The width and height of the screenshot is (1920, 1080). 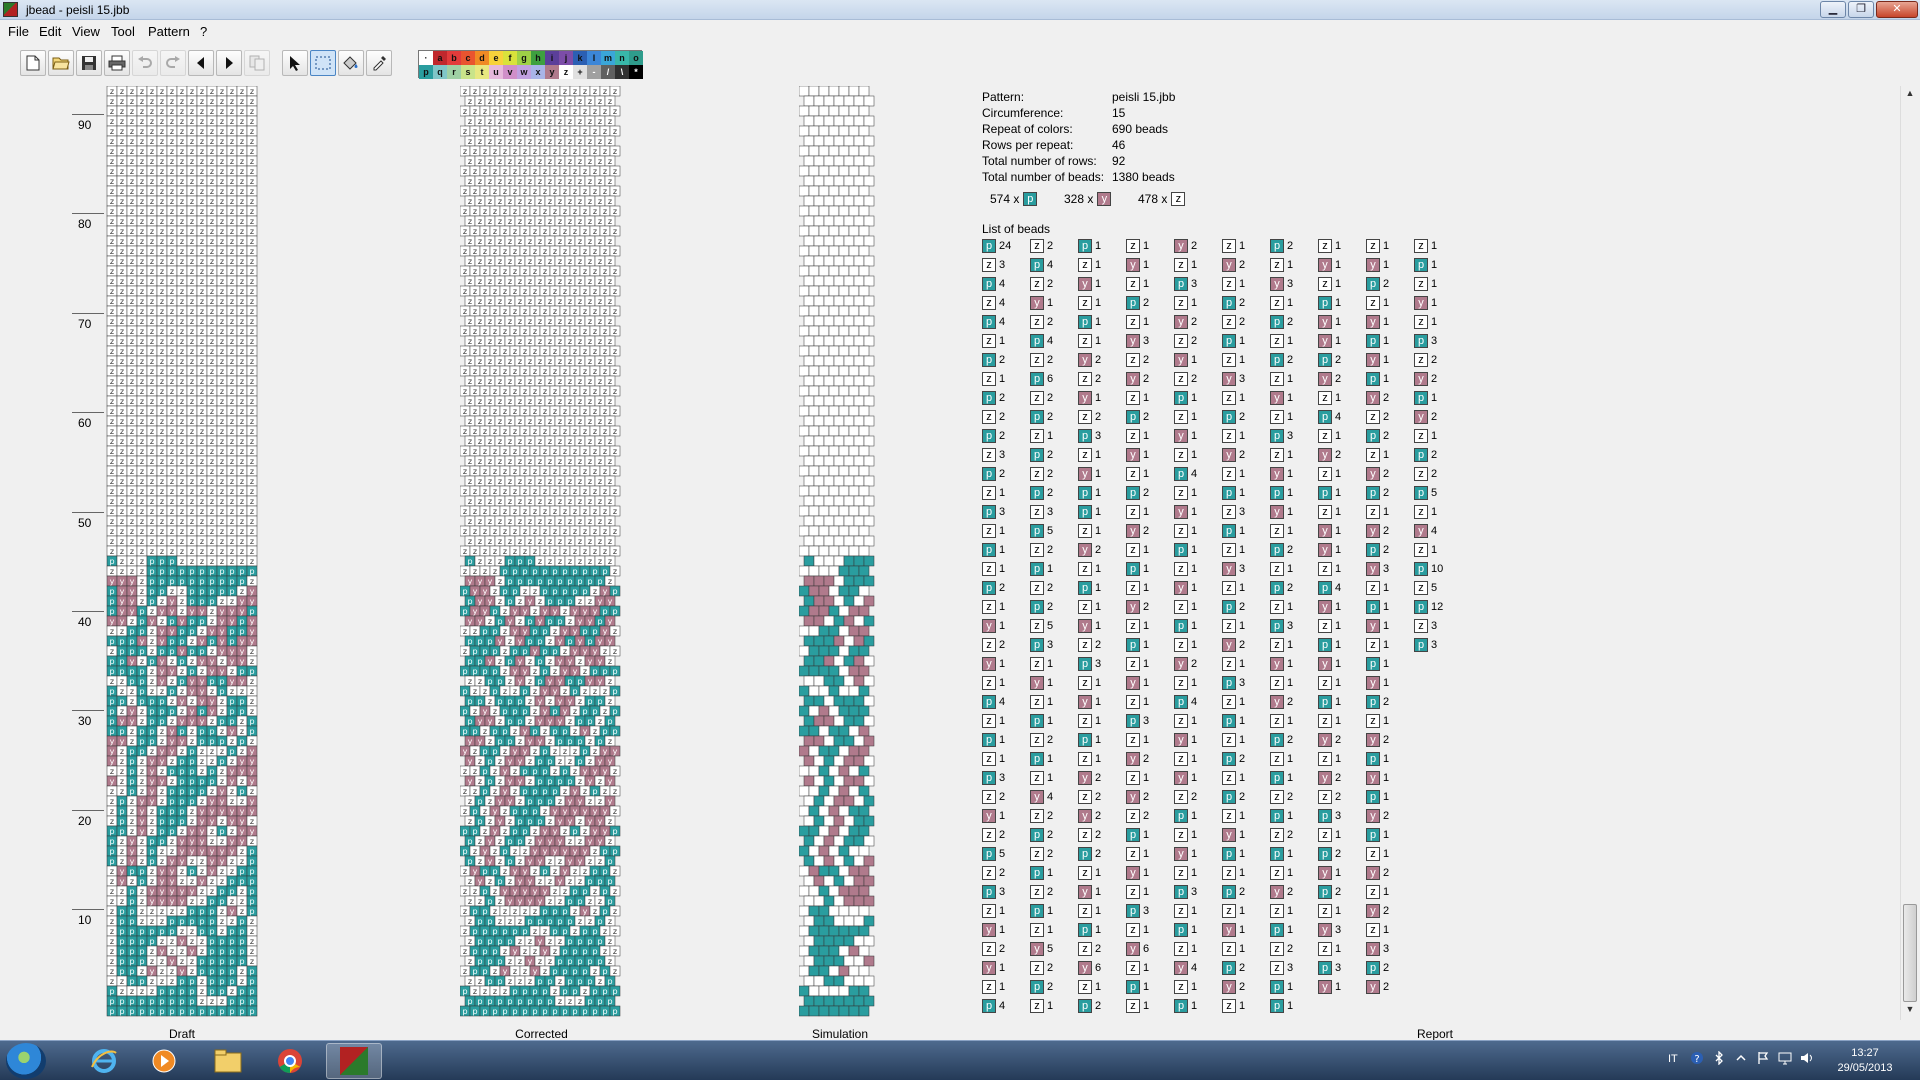 I want to click on palette-color-slash: /, so click(x=608, y=72).